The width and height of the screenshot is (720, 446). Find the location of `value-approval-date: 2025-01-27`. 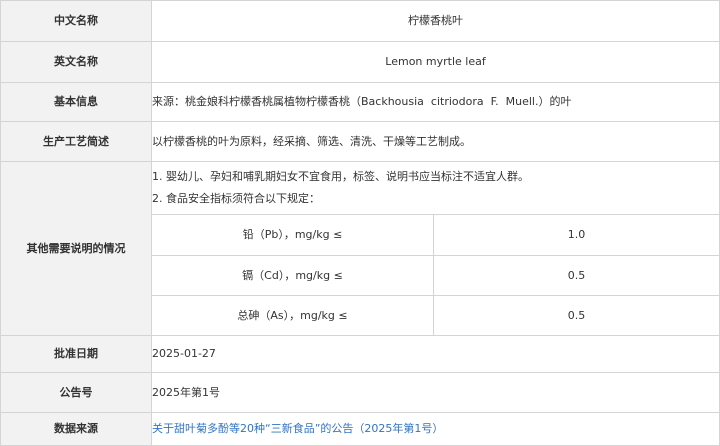

value-approval-date: 2025-01-27 is located at coordinates (435, 354).